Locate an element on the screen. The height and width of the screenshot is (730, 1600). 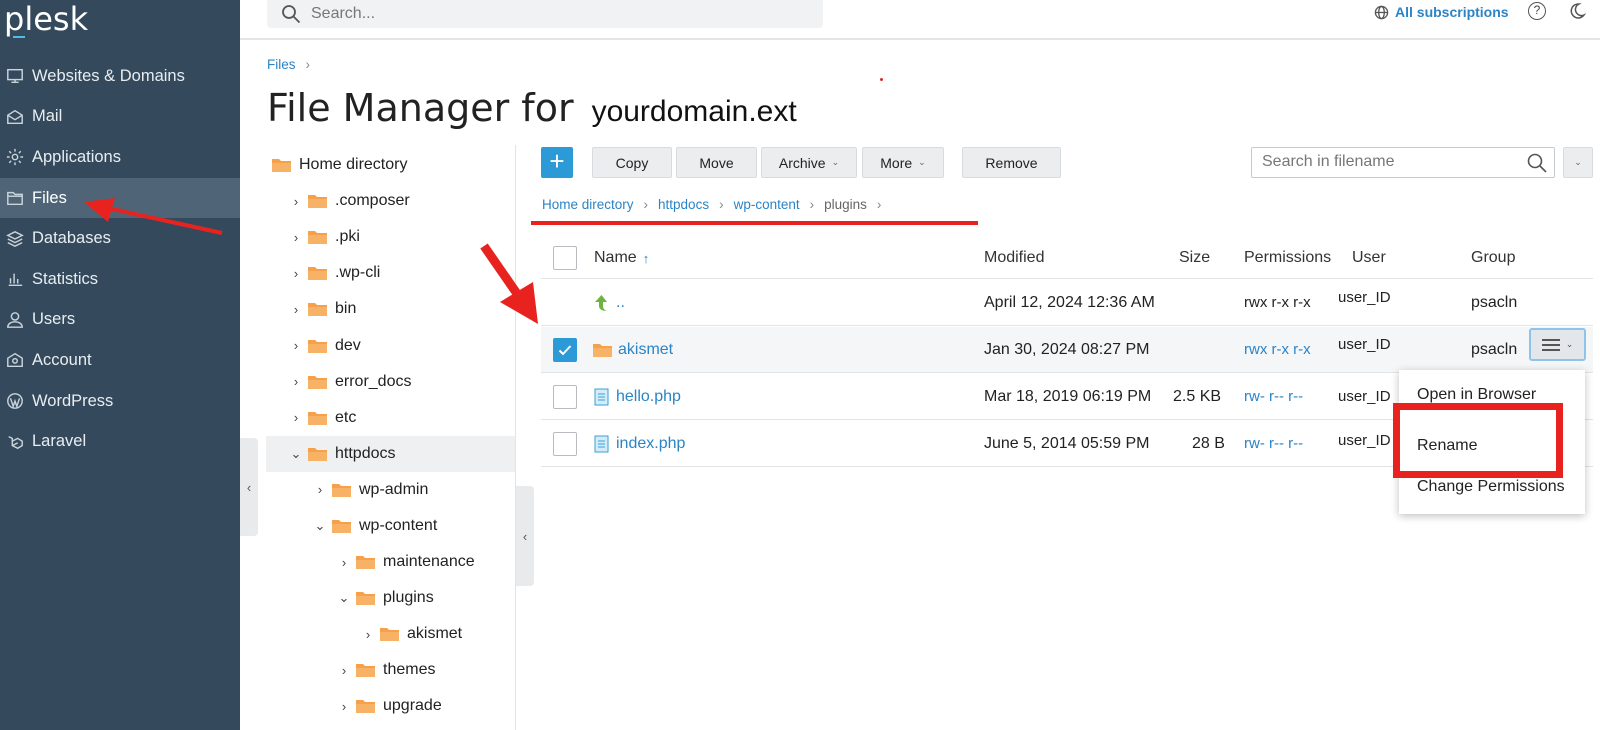
tree-item-plugins: ⌄ plugins is located at coordinates (391, 598).